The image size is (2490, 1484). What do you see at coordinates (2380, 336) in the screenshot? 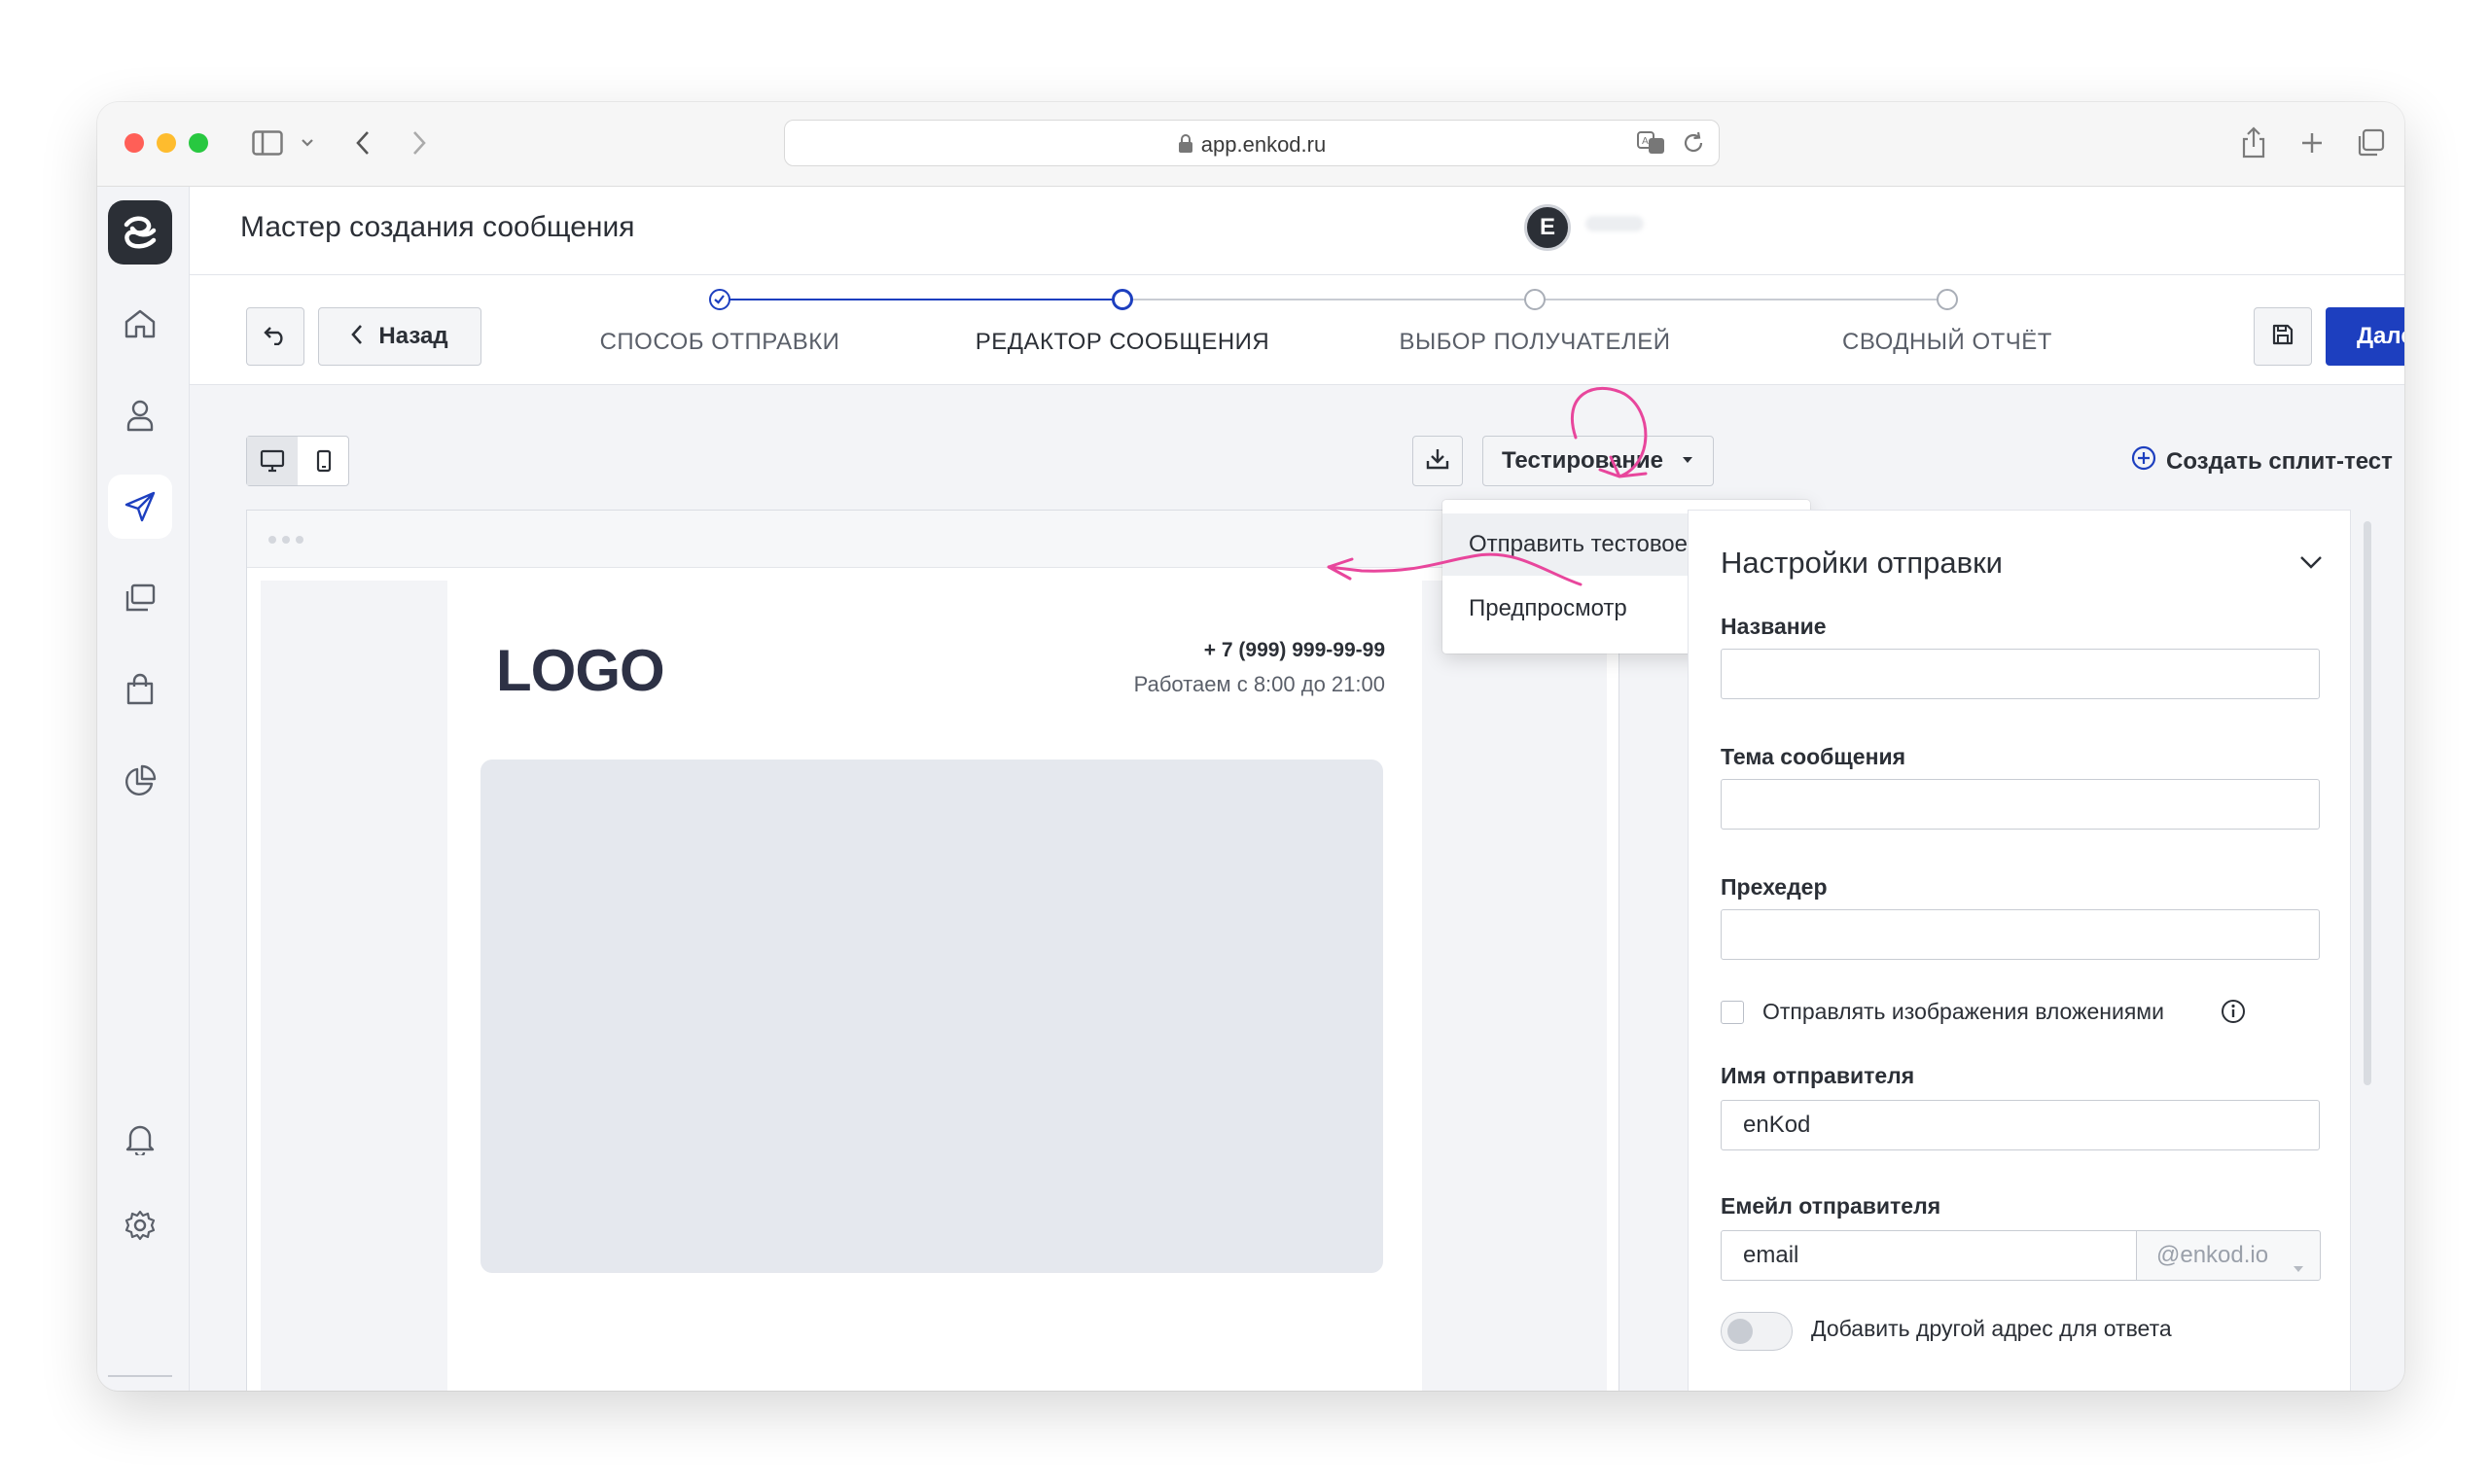
I see `next-button-label: Далее` at bounding box center [2380, 336].